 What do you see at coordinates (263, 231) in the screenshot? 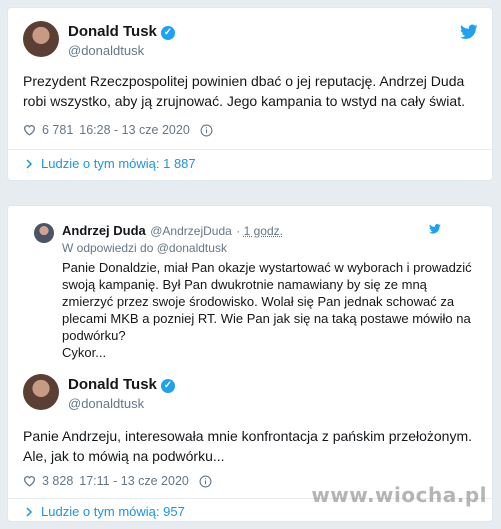
I see `quoted-time: 1 godz.` at bounding box center [263, 231].